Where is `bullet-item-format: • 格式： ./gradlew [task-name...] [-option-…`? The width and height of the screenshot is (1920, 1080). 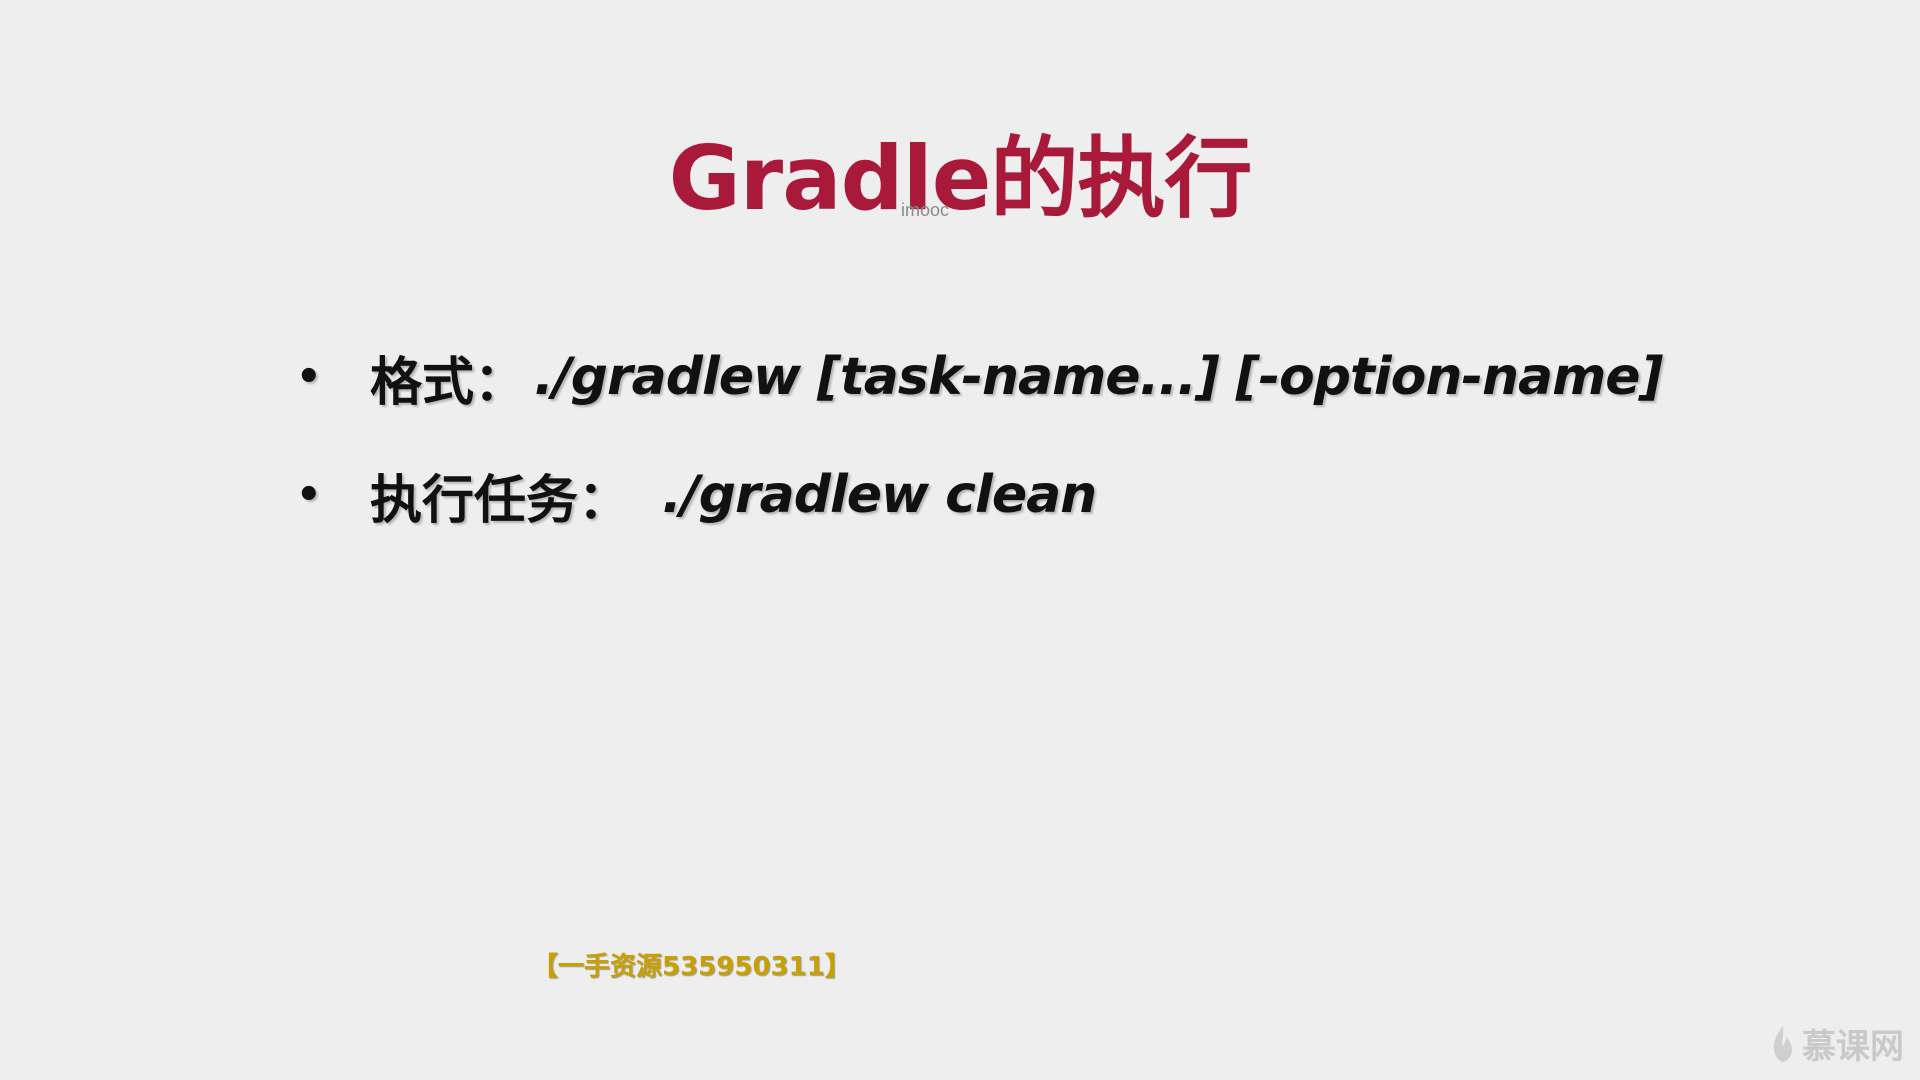
bullet-item-format: • 格式： ./gradlew [task-name...] [-option-… is located at coordinates (1076, 377).